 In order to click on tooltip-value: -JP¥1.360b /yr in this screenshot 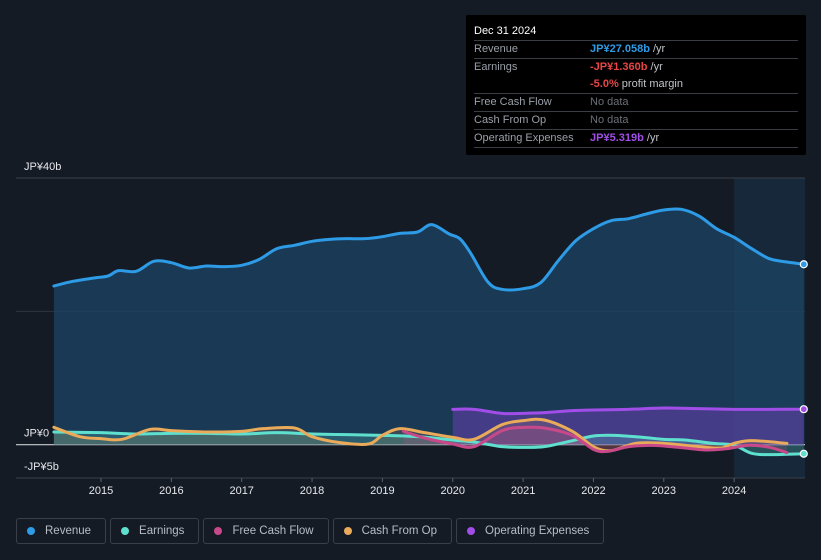, I will do `click(626, 67)`.